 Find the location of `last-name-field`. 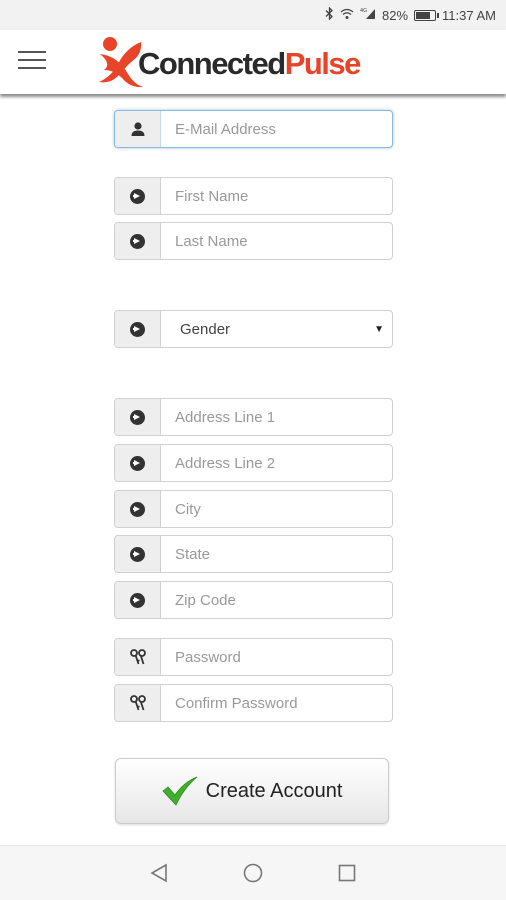

last-name-field is located at coordinates (253, 241).